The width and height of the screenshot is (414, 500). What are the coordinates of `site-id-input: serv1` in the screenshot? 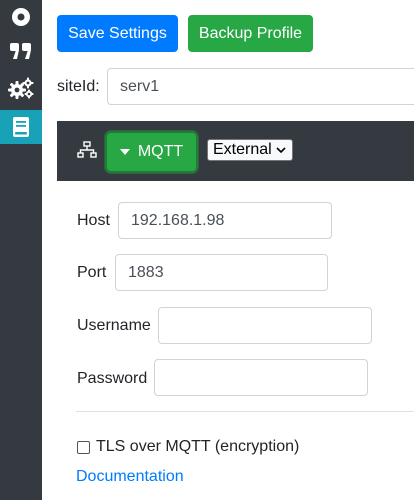 It's located at (260, 86).